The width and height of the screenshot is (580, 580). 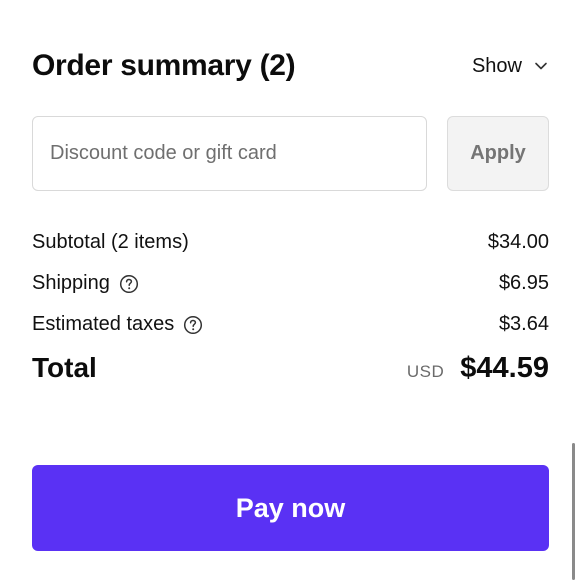 What do you see at coordinates (64, 367) in the screenshot?
I see `total-label: Total` at bounding box center [64, 367].